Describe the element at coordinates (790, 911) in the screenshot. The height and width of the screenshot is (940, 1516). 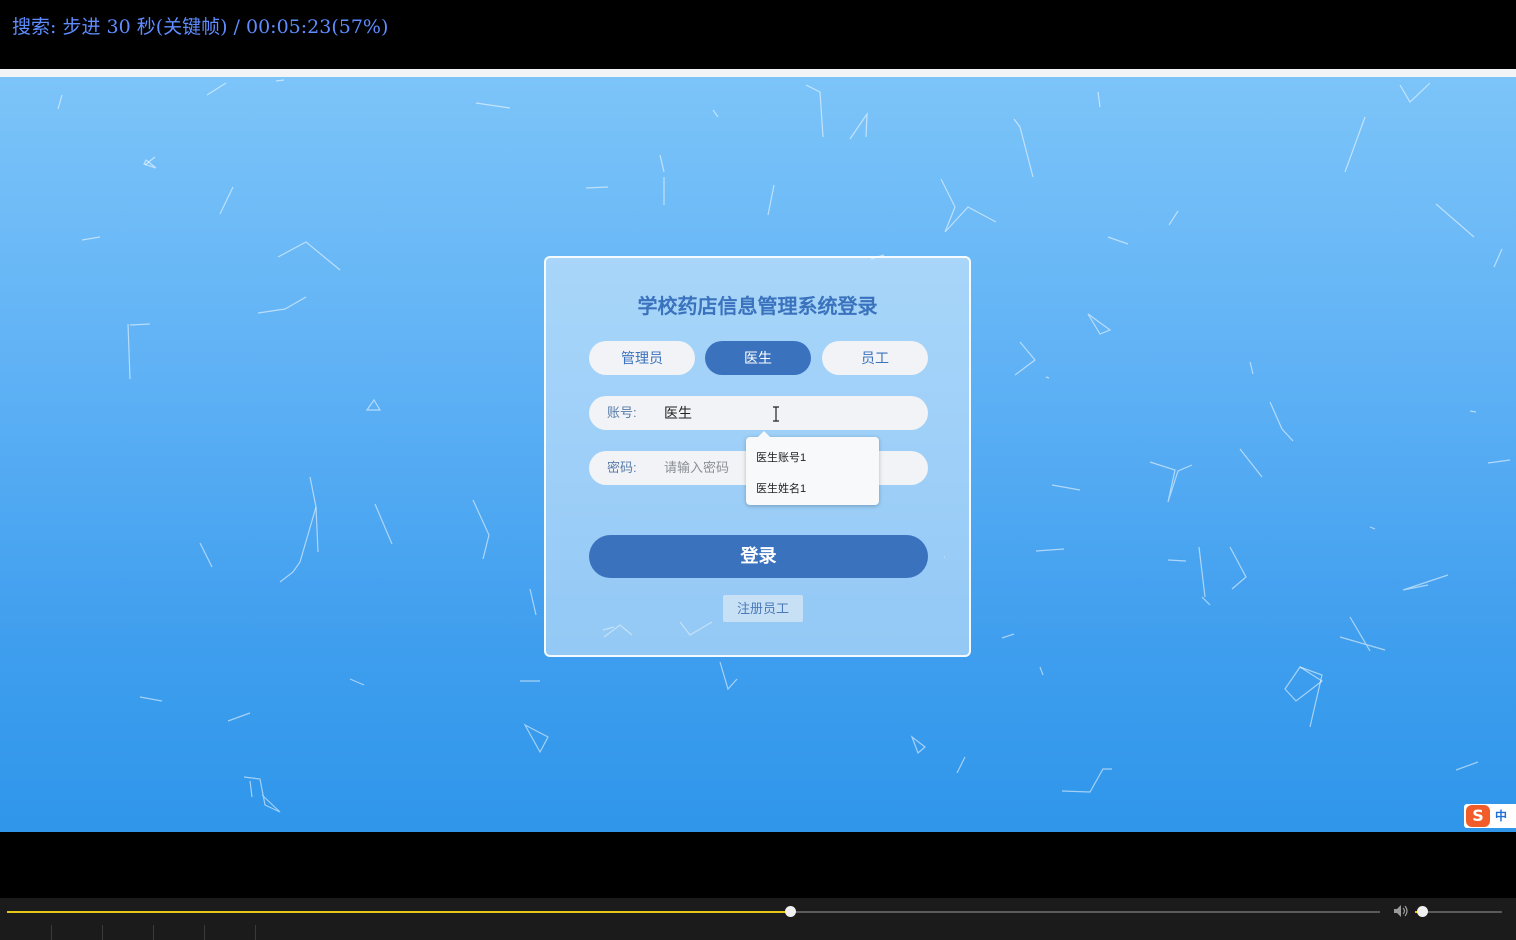
I see `seek-handle` at that location.